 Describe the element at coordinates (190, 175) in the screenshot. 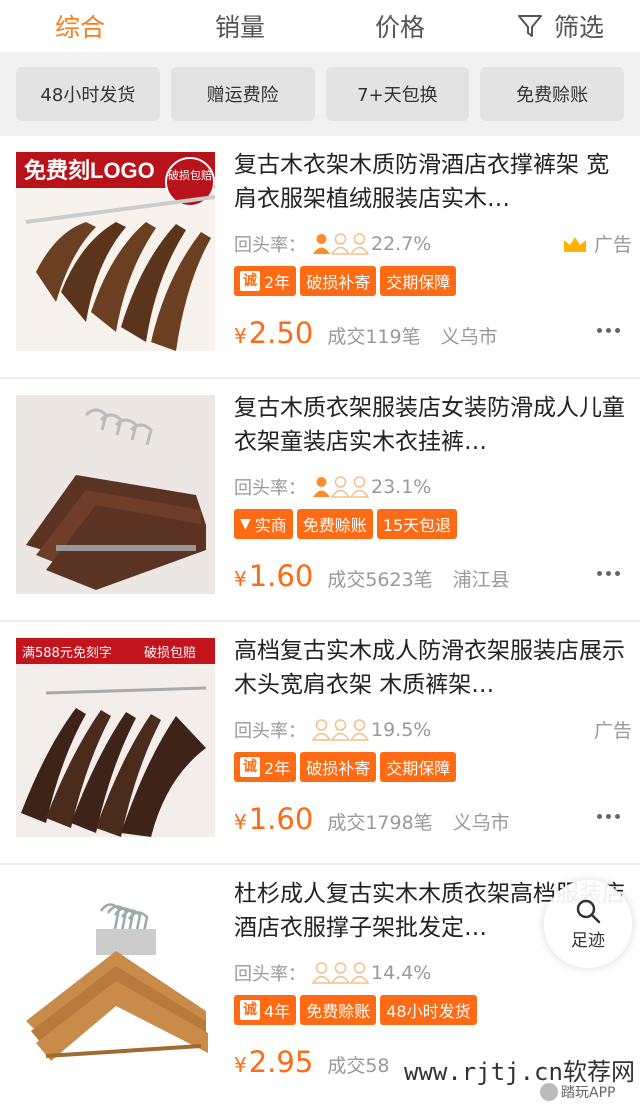

I see `image-seal-text: 破损包赔` at that location.